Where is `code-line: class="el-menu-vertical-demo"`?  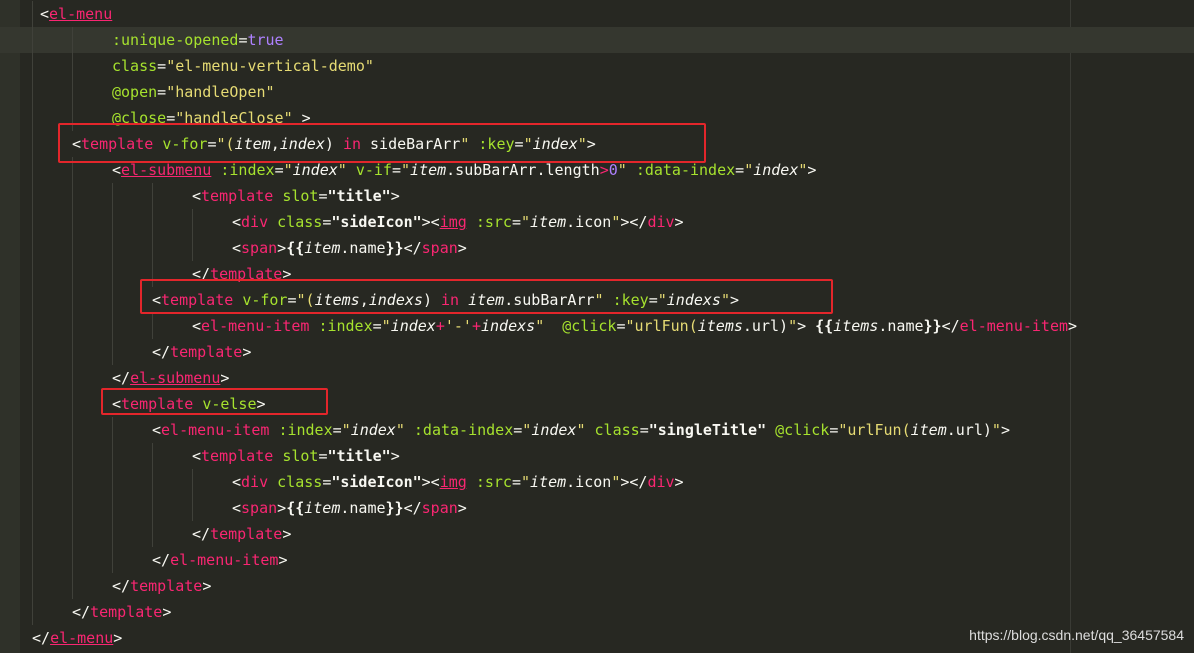
code-line: class="el-menu-vertical-demo" is located at coordinates (597, 66).